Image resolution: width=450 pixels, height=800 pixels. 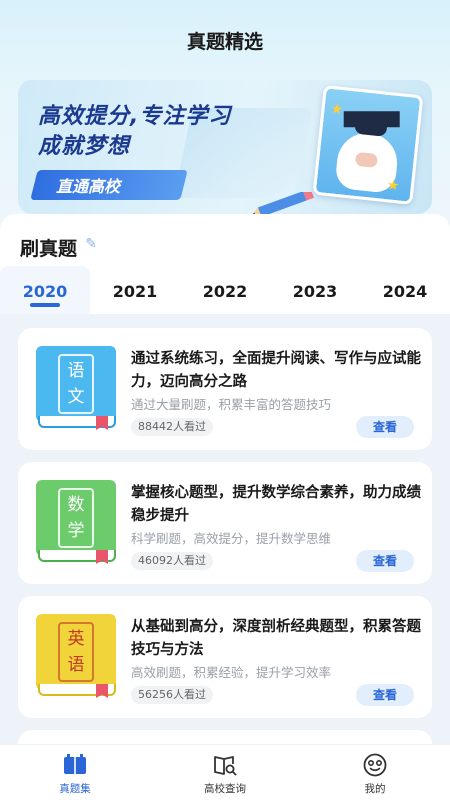 I want to click on section-title-label: 刷真题, so click(x=49, y=249).